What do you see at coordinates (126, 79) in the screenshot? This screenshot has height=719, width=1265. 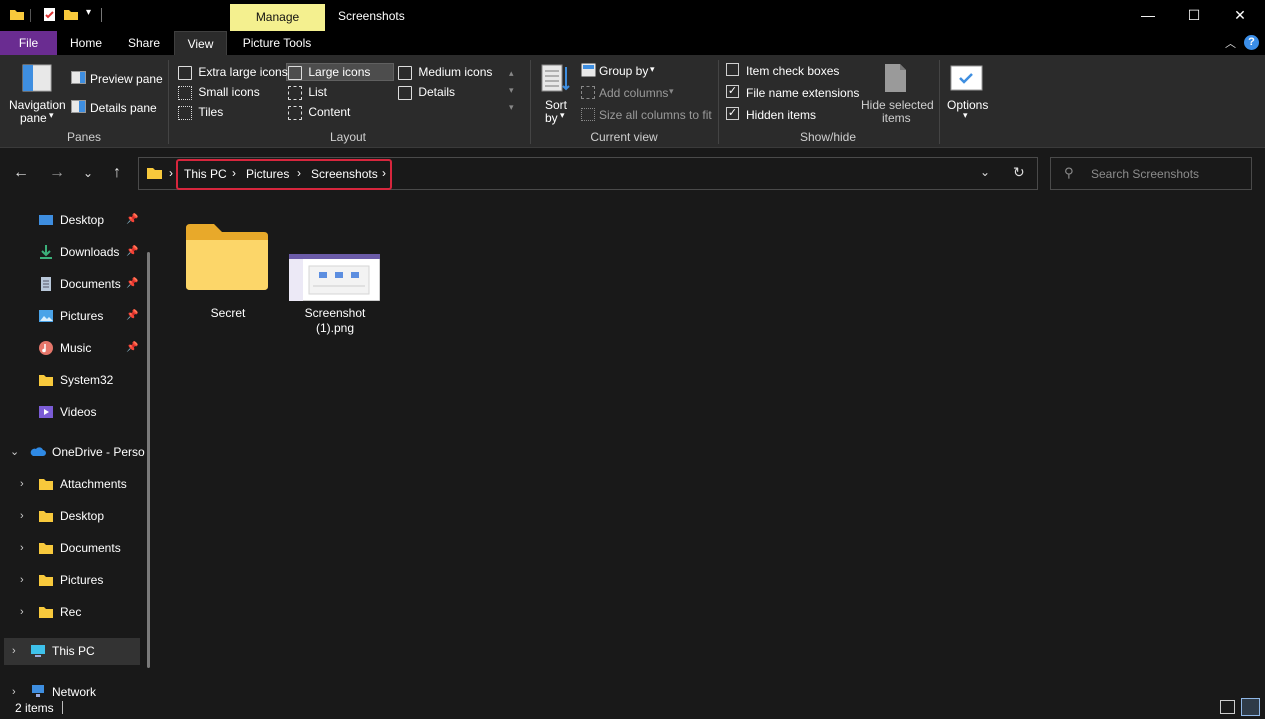 I see `preview-pane-button: Preview pane` at bounding box center [126, 79].